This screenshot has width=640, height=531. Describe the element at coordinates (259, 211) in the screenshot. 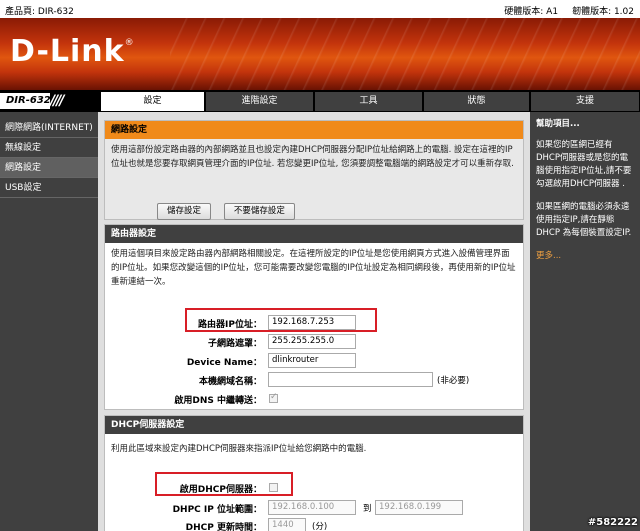

I see `dont-save-settings-button: 不要儲存設定` at that location.